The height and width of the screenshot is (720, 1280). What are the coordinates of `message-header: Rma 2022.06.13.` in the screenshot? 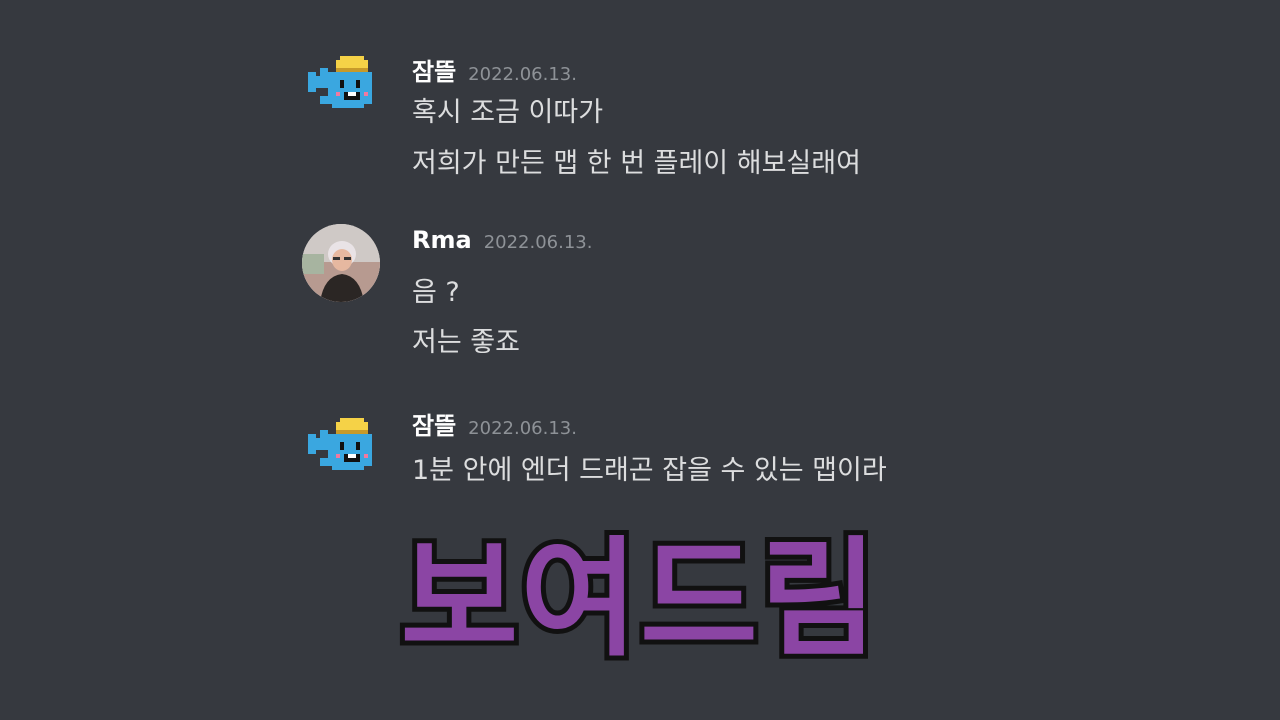 It's located at (502, 244).